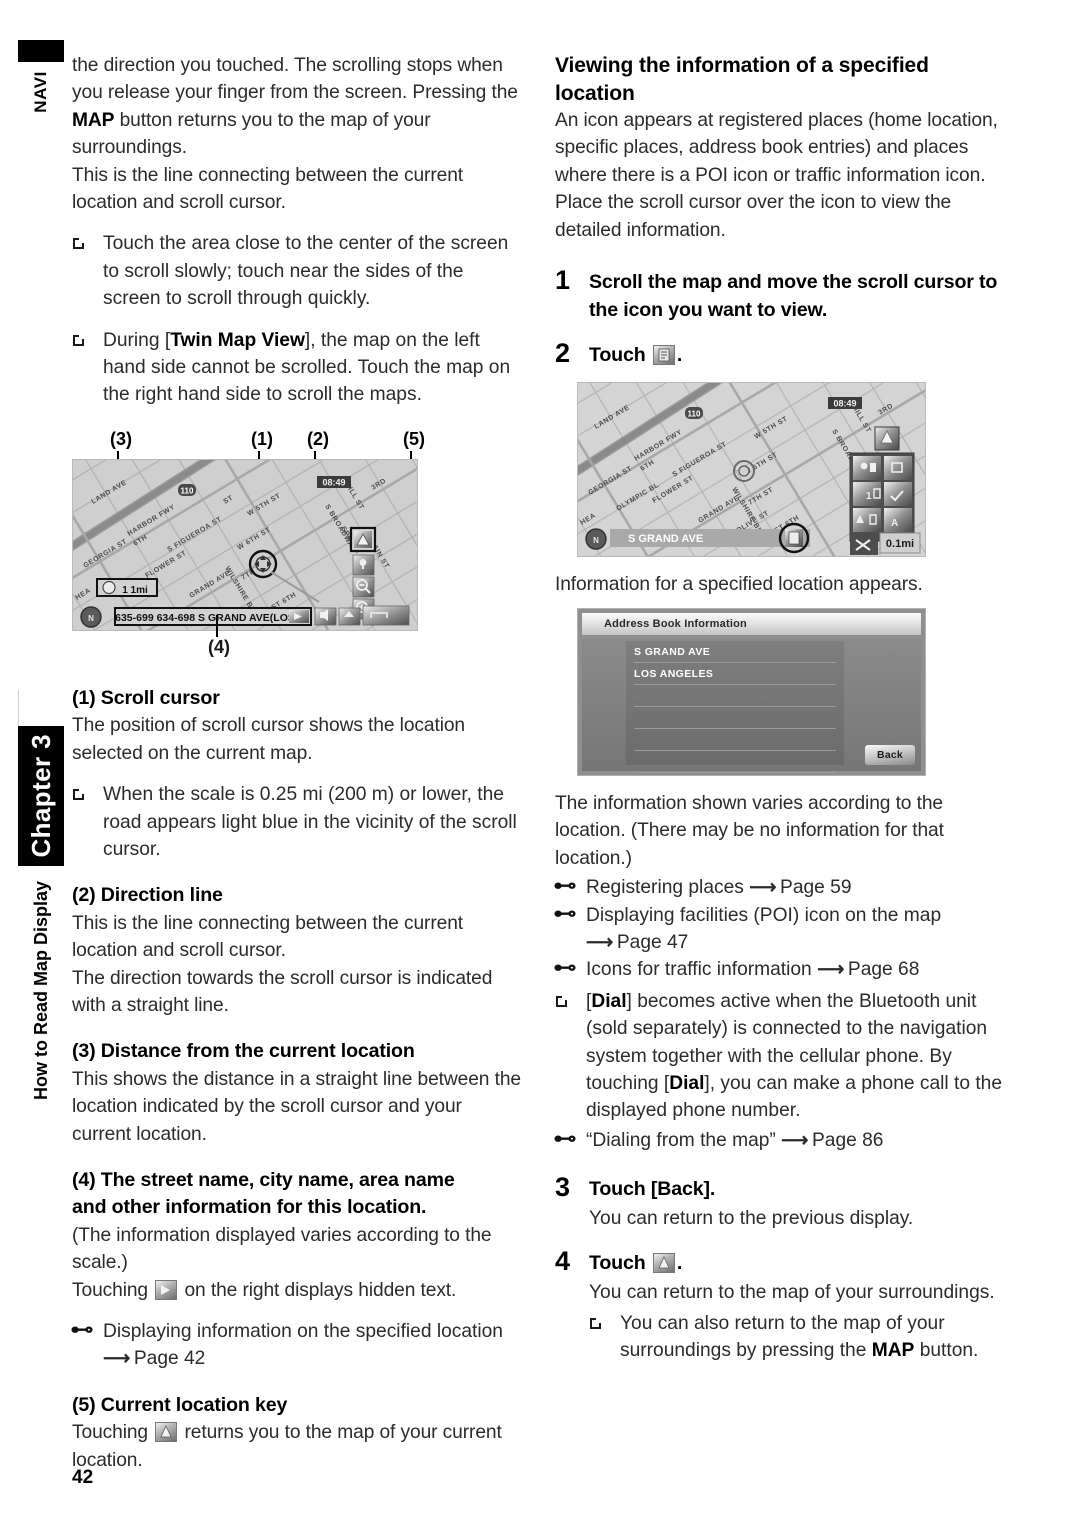 The height and width of the screenshot is (1529, 1080). Describe the element at coordinates (113, 1433) in the screenshot. I see `item-5-touch-pre: Touching` at that location.